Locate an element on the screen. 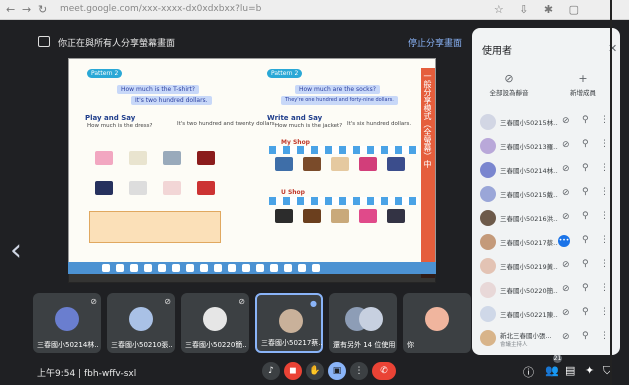  address-bar: meet.google.com/xxx-xxxx-dx0xdxbxx?lu=b is located at coordinates (160, 9).